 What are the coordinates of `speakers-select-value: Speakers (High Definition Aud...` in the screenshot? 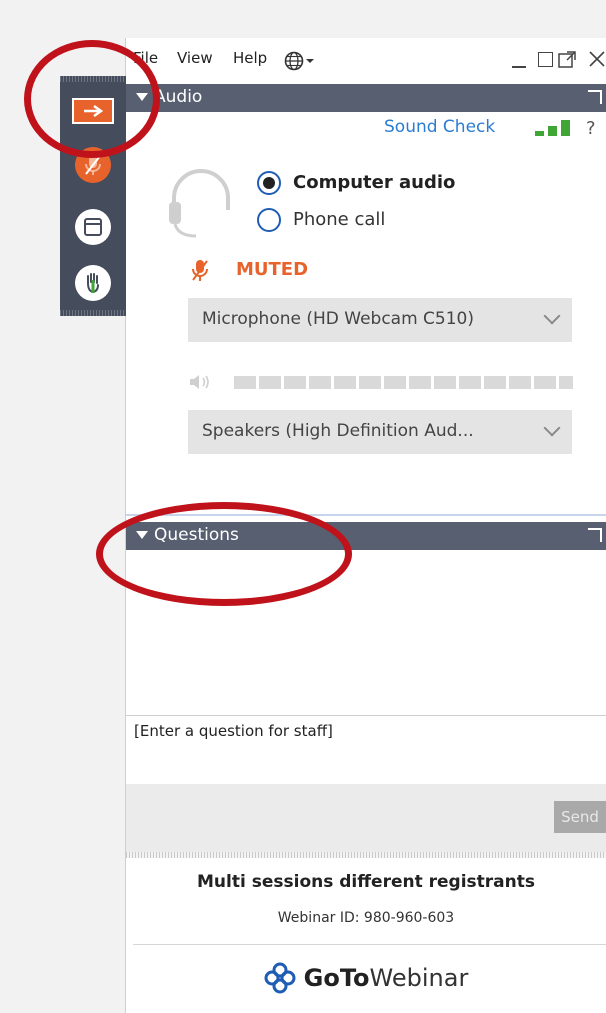 It's located at (338, 431).